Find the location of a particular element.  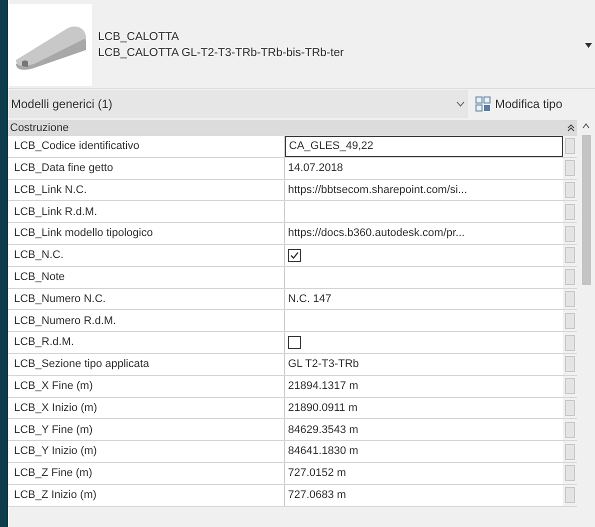

property-value: 21894.1317 m is located at coordinates (424, 386).